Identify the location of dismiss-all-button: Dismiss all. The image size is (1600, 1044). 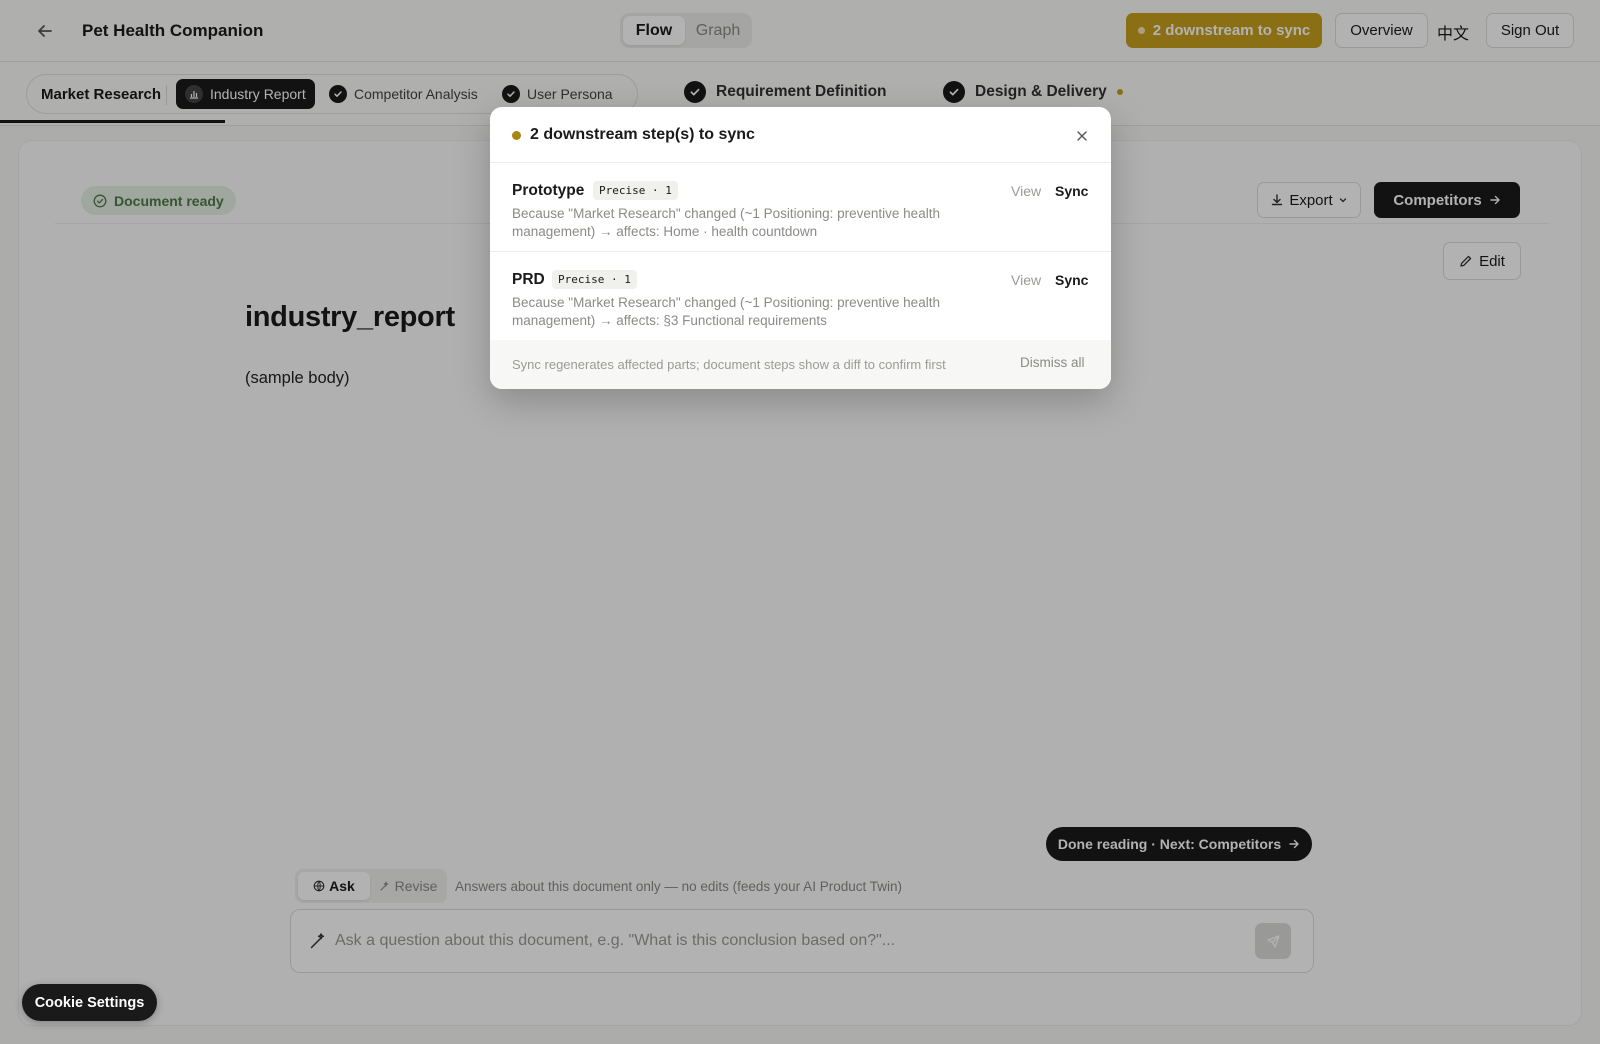
(1052, 362).